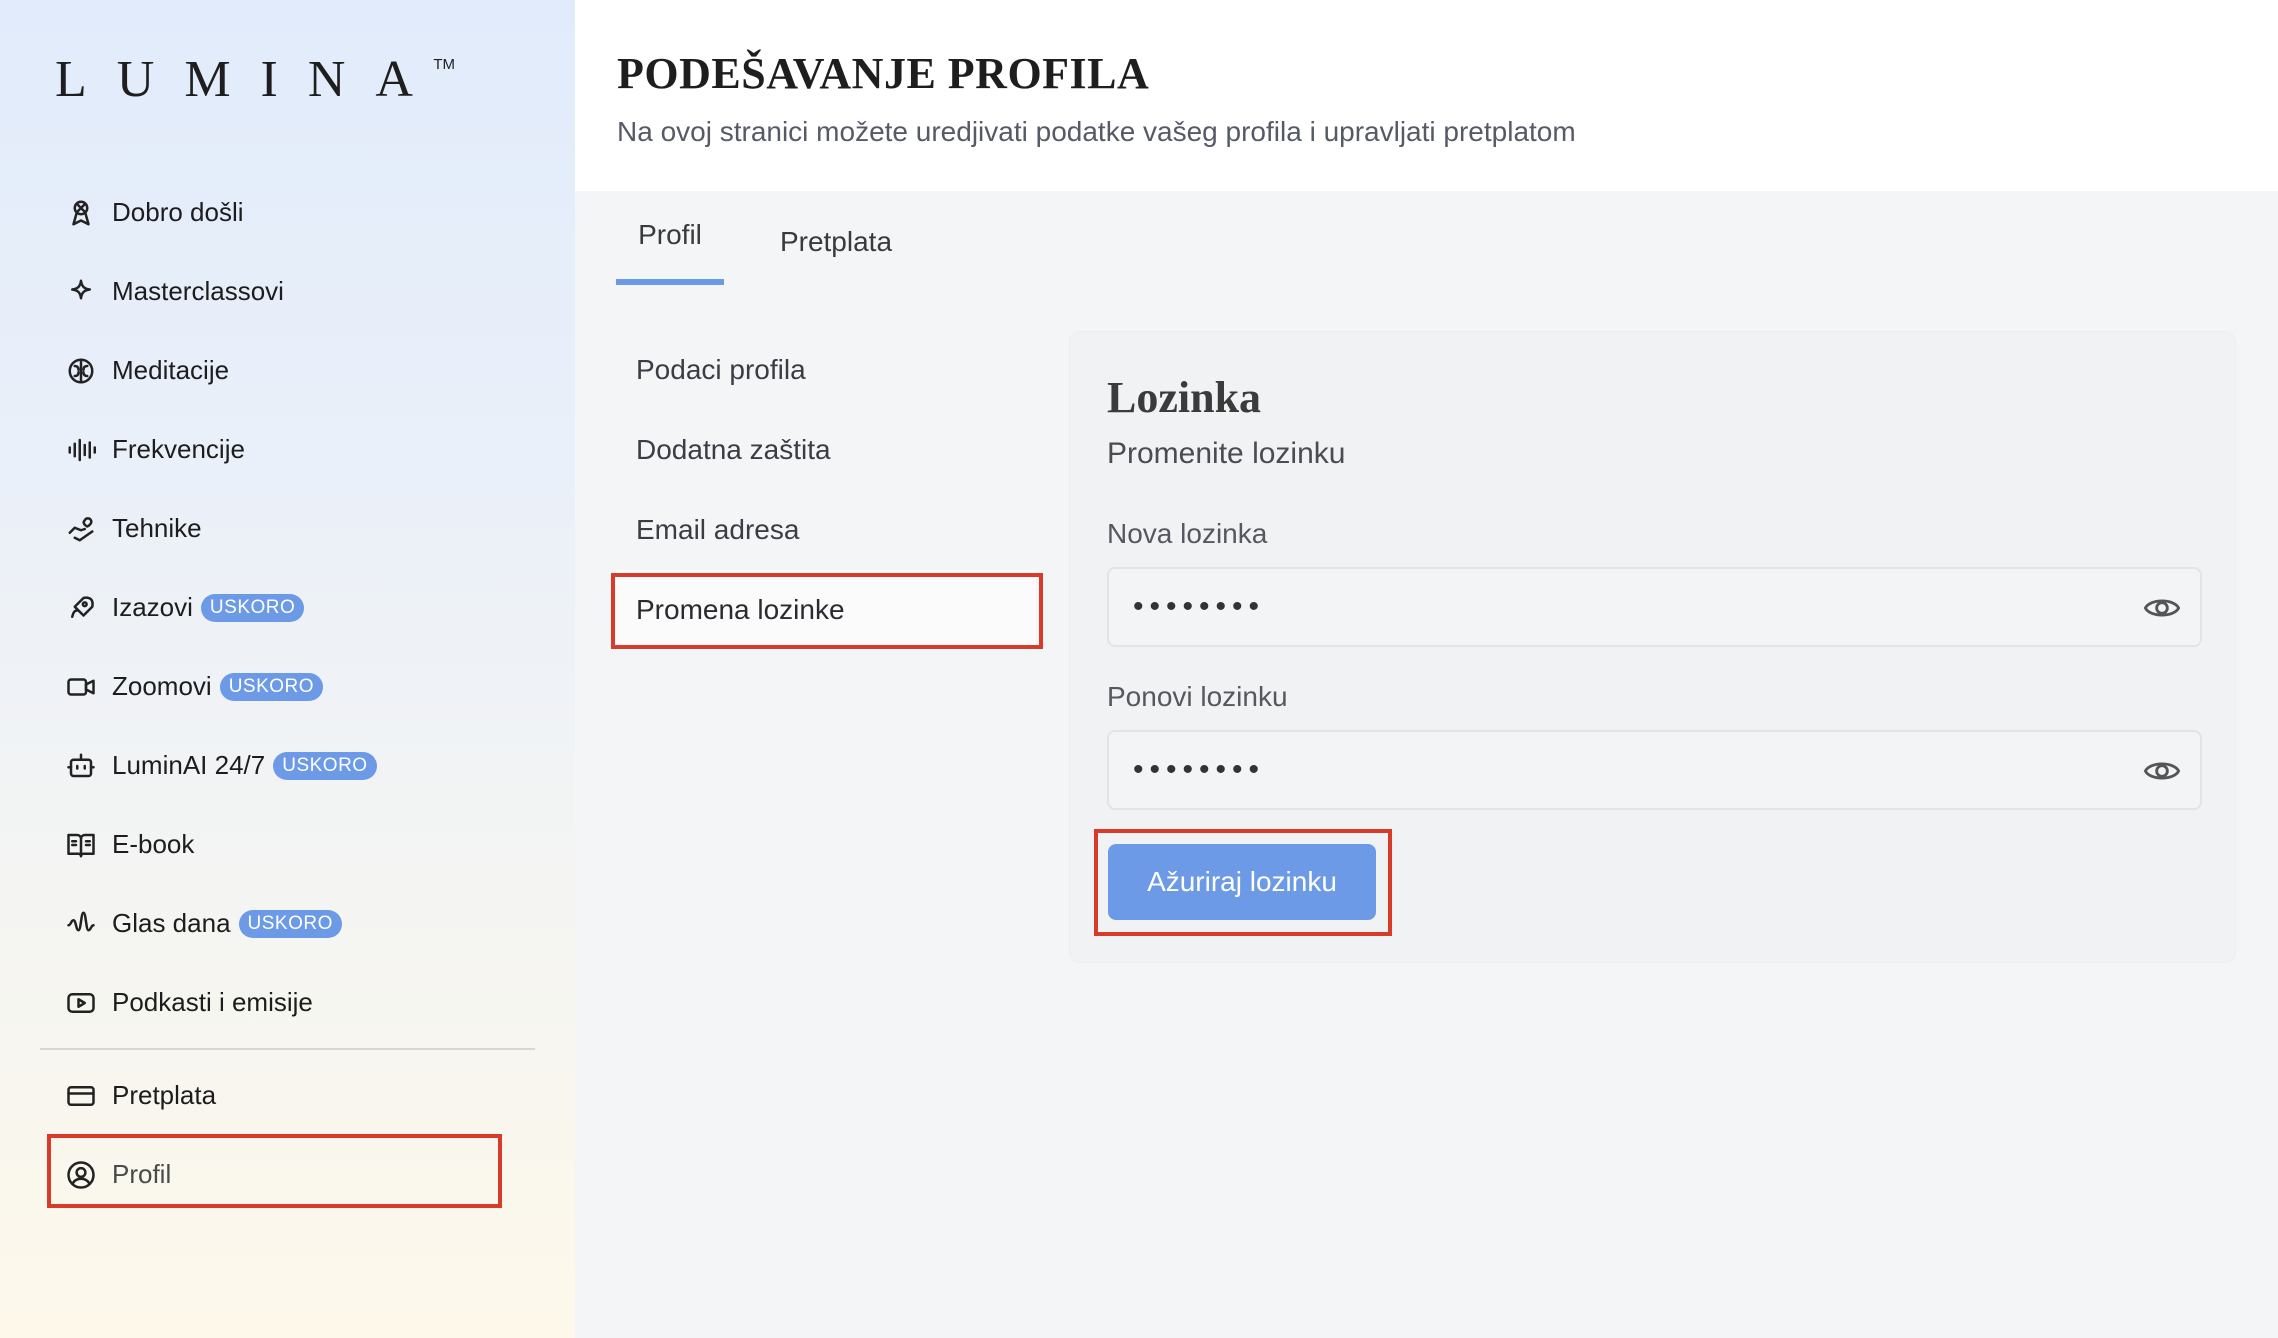 The image size is (2278, 1338). I want to click on new-password-input, so click(1623, 607).